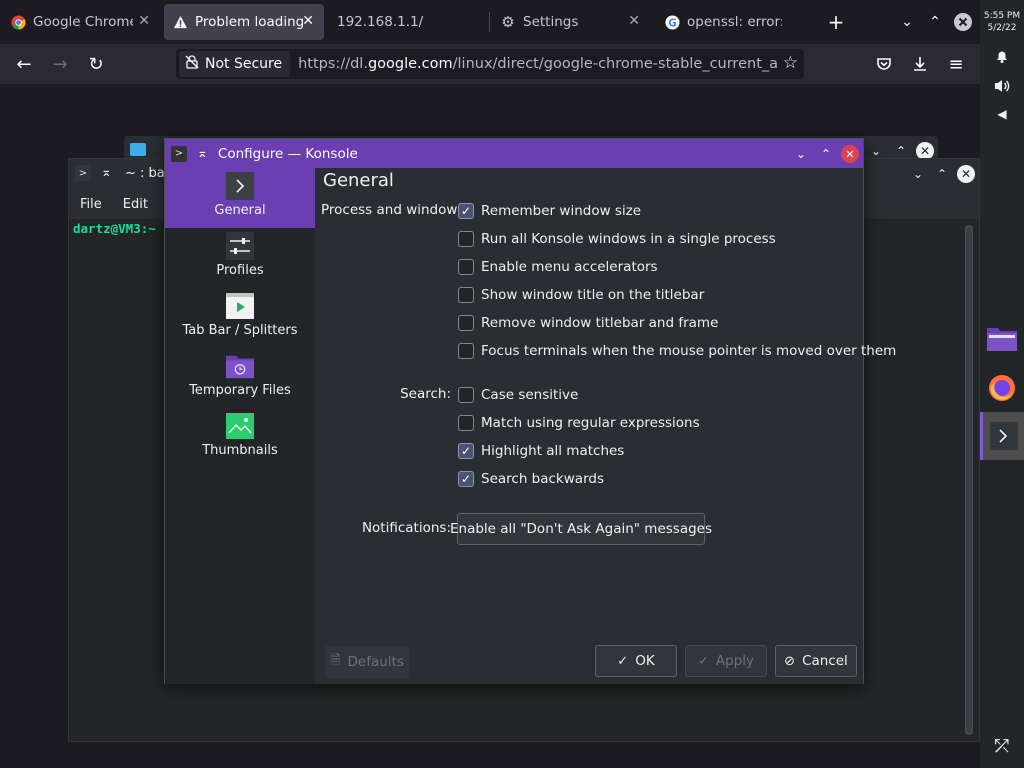  I want to click on sidebar-item-profiles: Profiles, so click(240, 258).